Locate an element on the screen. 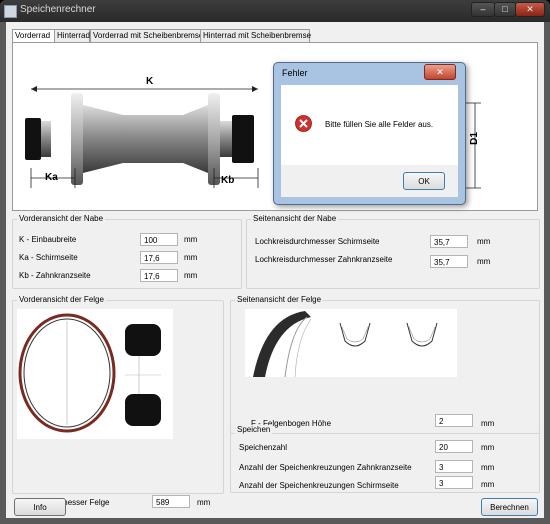 The image size is (550, 524). k-label: K - Einbaubreite is located at coordinates (48, 239).